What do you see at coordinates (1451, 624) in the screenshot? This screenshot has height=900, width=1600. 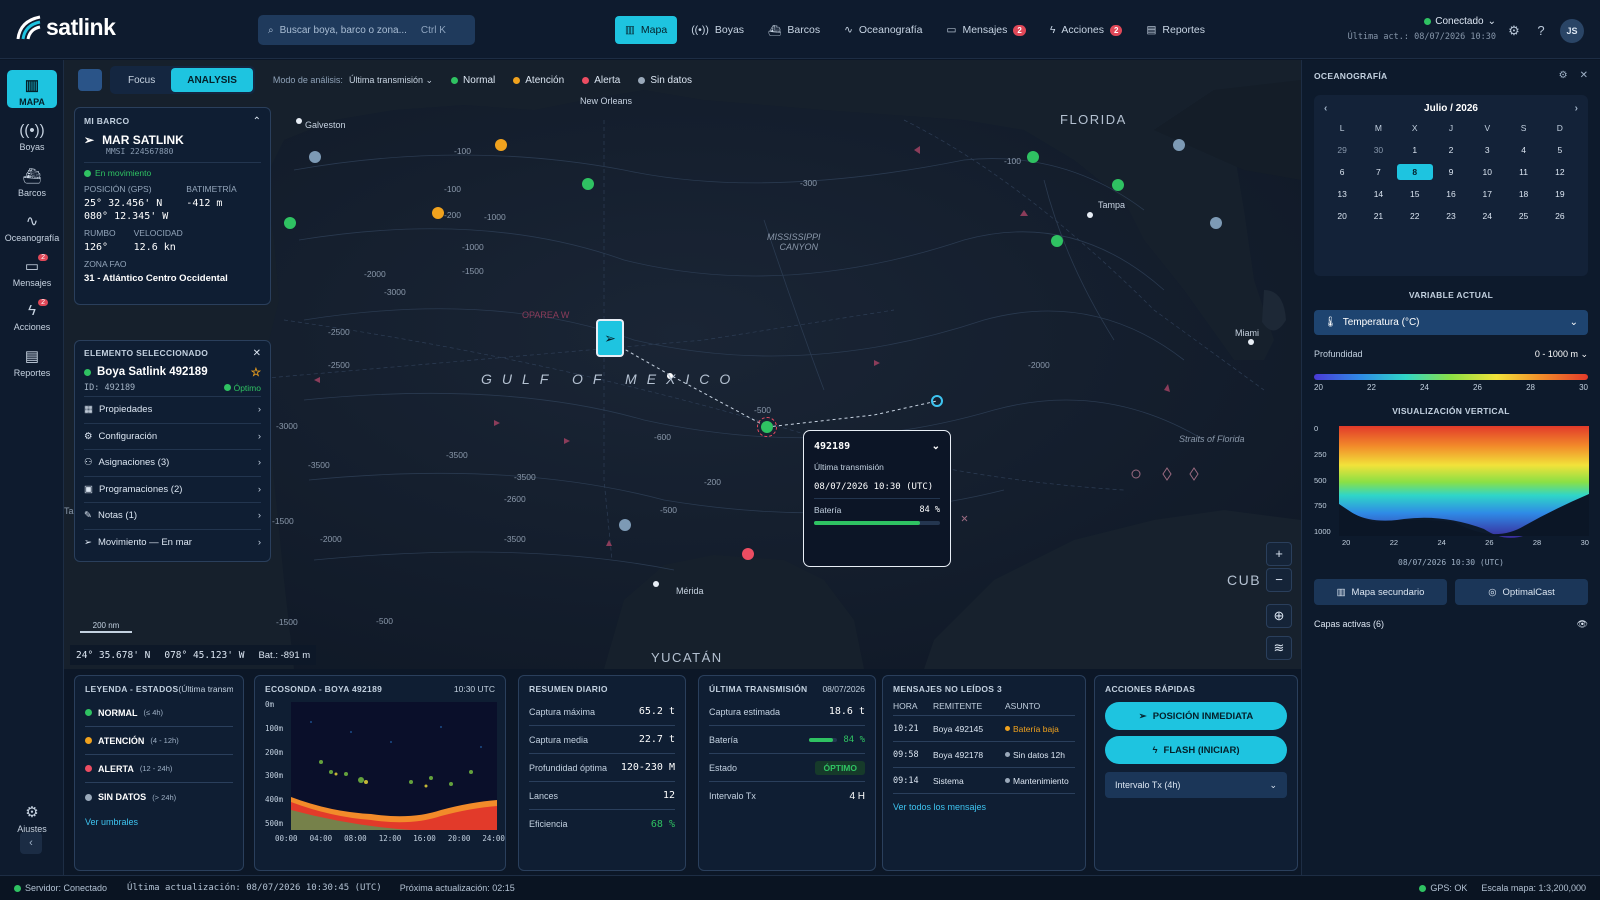 I see `active-layers: Capas activas (6) 👁︎` at bounding box center [1451, 624].